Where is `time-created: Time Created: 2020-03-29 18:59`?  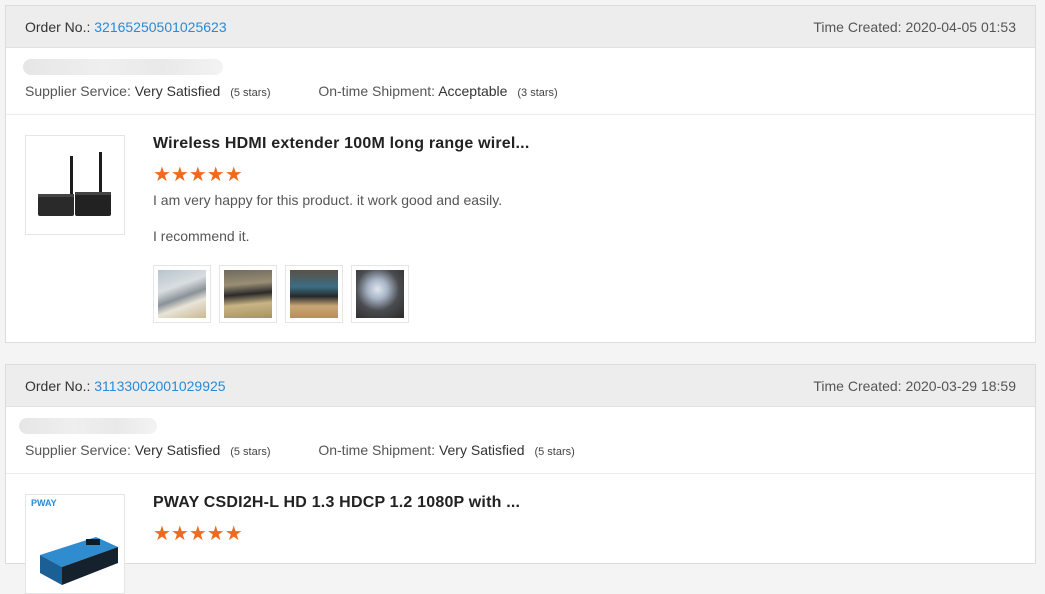
time-created: Time Created: 2020-03-29 18:59 is located at coordinates (914, 386).